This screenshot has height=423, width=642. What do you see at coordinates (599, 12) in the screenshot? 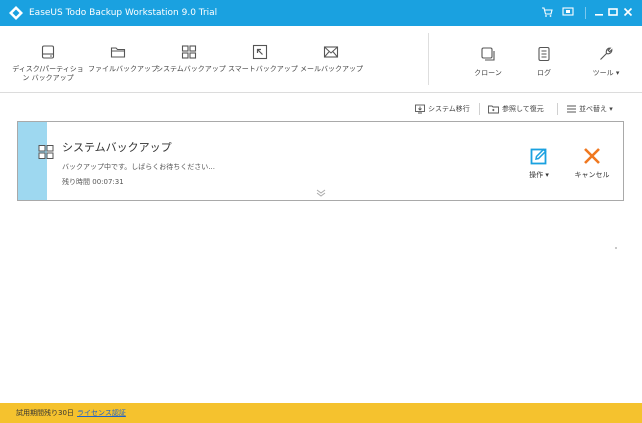
I see `minimize-icon` at bounding box center [599, 12].